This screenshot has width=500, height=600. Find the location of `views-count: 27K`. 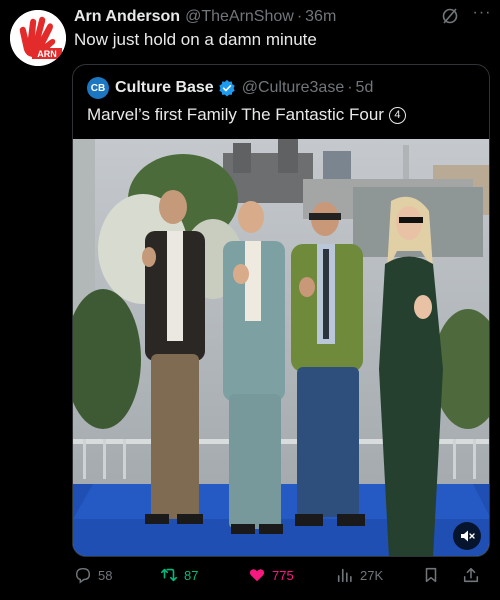

views-count: 27K is located at coordinates (372, 575).